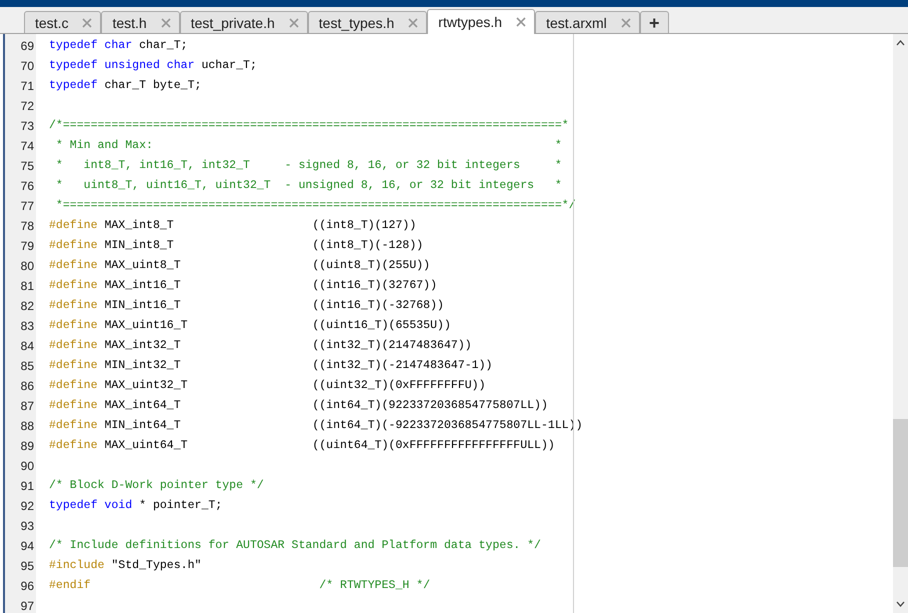 The width and height of the screenshot is (908, 613). I want to click on line-number: 76, so click(27, 186).